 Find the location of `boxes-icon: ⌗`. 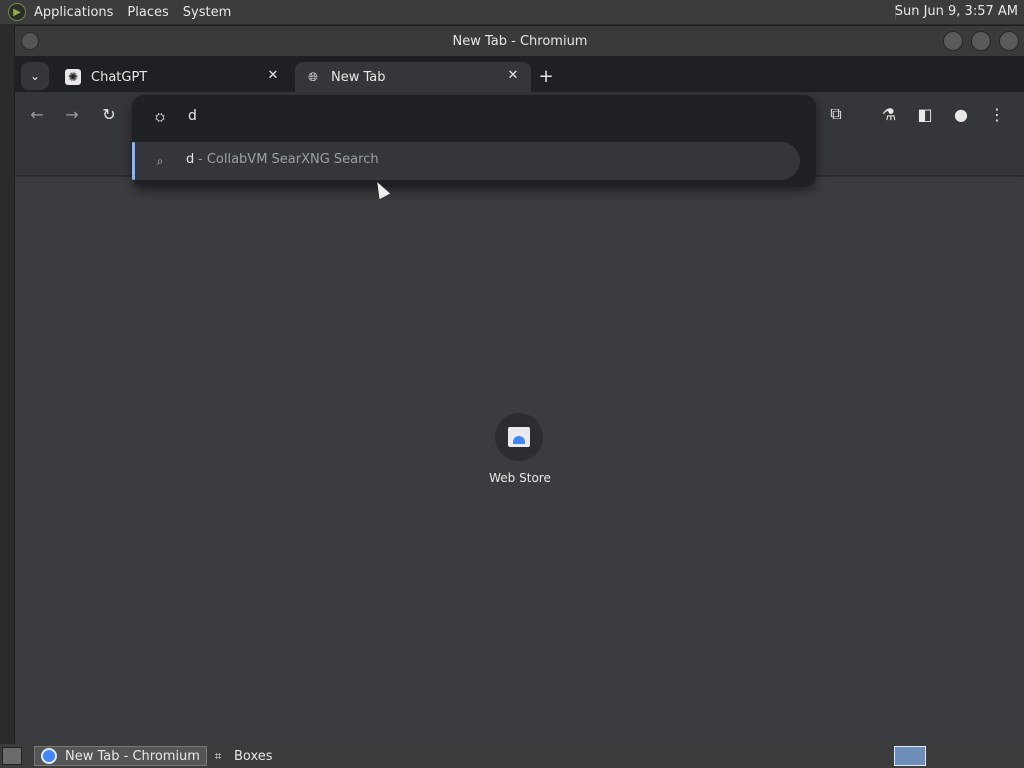

boxes-icon: ⌗ is located at coordinates (218, 755).